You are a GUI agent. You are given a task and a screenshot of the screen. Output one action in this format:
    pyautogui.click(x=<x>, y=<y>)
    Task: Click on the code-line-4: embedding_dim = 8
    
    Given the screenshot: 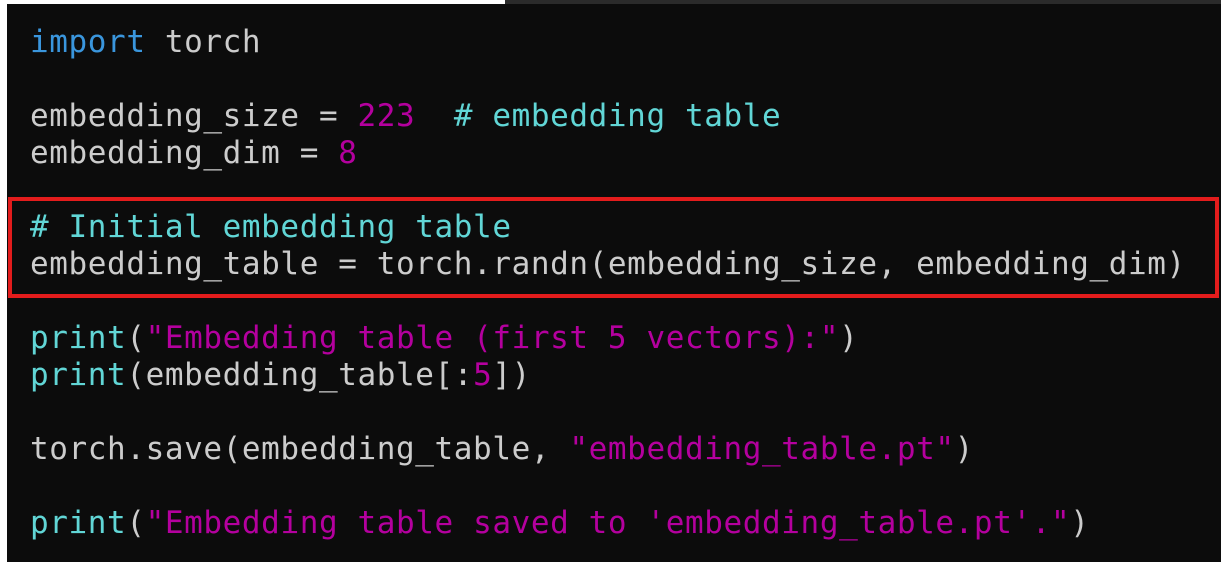 What is the action you would take?
    pyautogui.click(x=608, y=153)
    